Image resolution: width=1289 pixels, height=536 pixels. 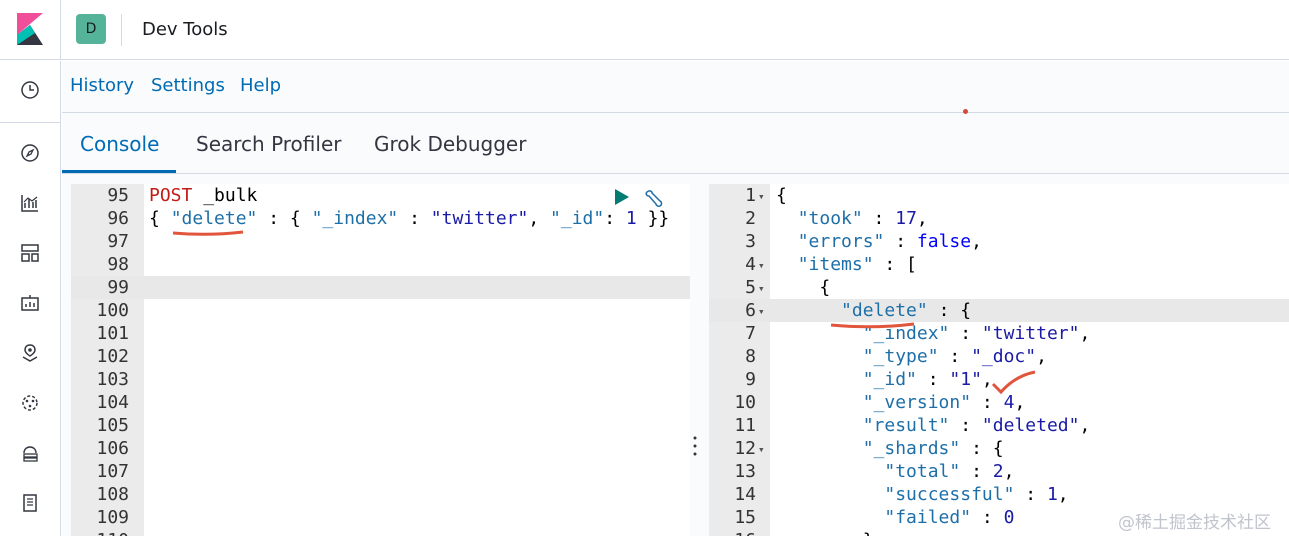 I want to click on code-text: "result" : "deleted",, so click(x=976, y=425).